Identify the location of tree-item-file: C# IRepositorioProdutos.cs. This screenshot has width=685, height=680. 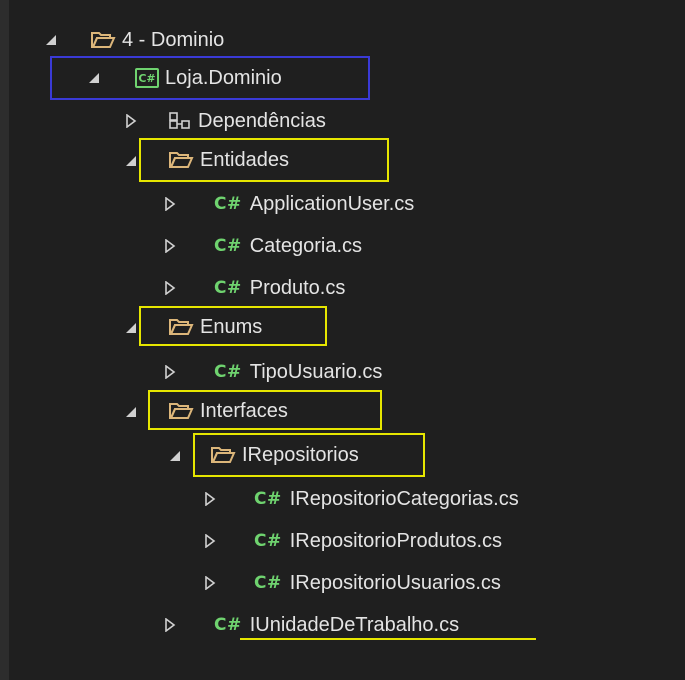
(378, 541).